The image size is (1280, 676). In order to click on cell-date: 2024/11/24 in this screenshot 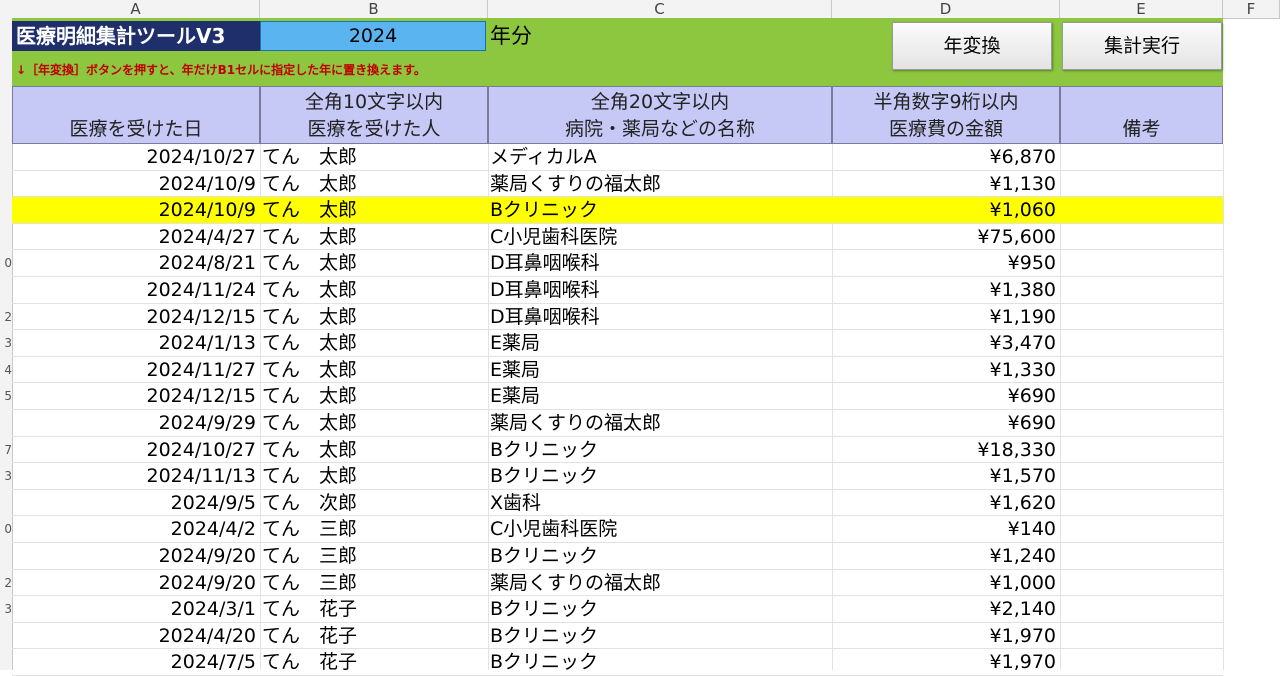, I will do `click(136, 290)`.